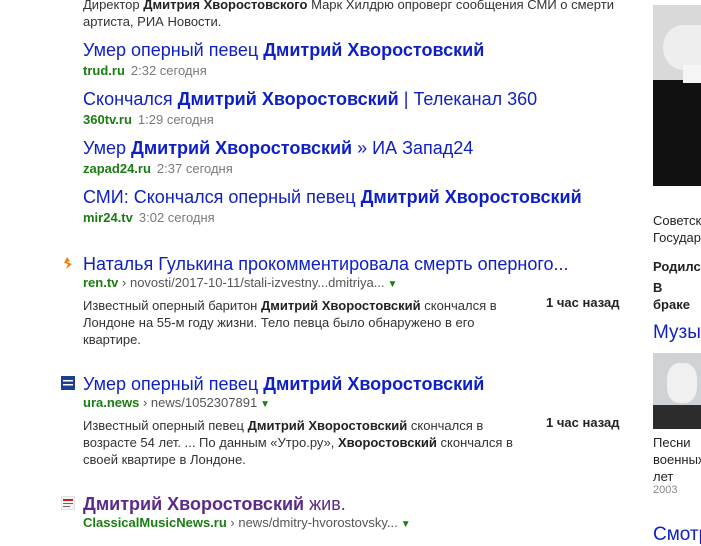 This screenshot has height=546, width=701. What do you see at coordinates (104, 70) in the screenshot?
I see `news-source: trud.ru` at bounding box center [104, 70].